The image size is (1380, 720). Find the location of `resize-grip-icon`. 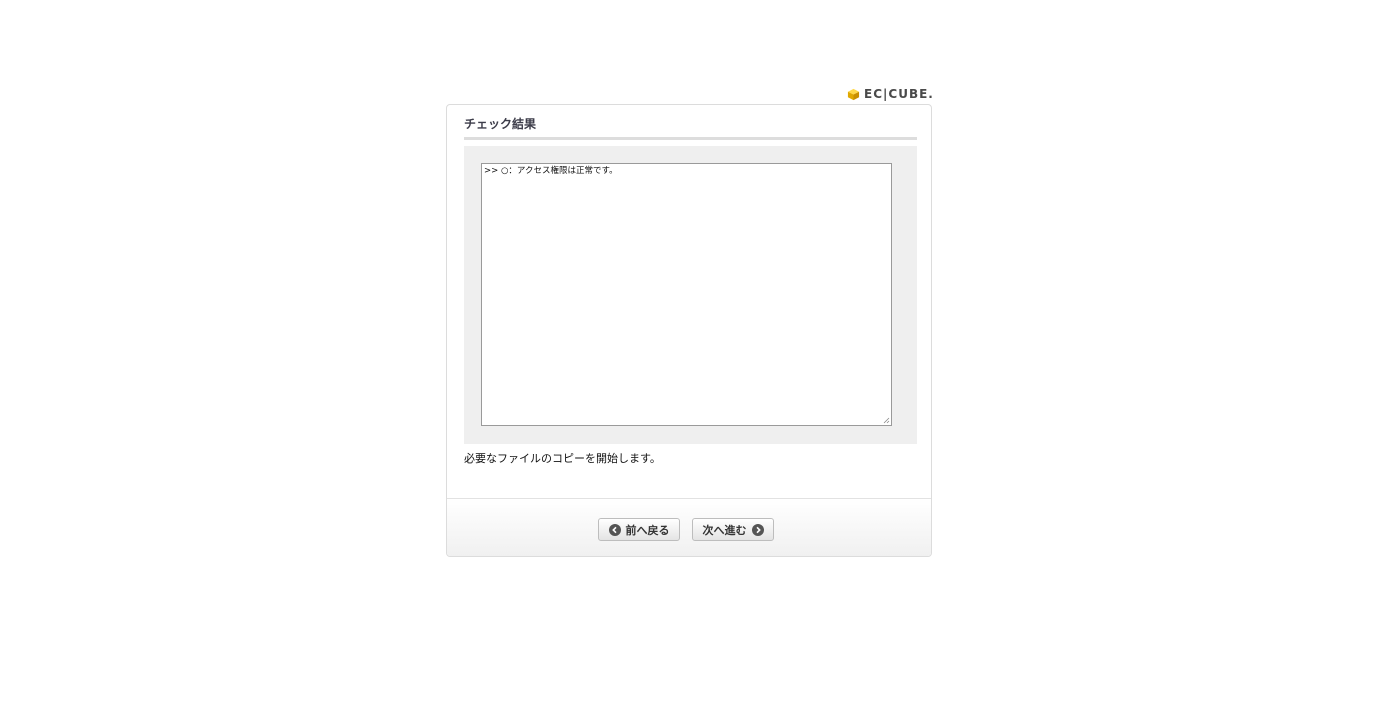

resize-grip-icon is located at coordinates (886, 420).